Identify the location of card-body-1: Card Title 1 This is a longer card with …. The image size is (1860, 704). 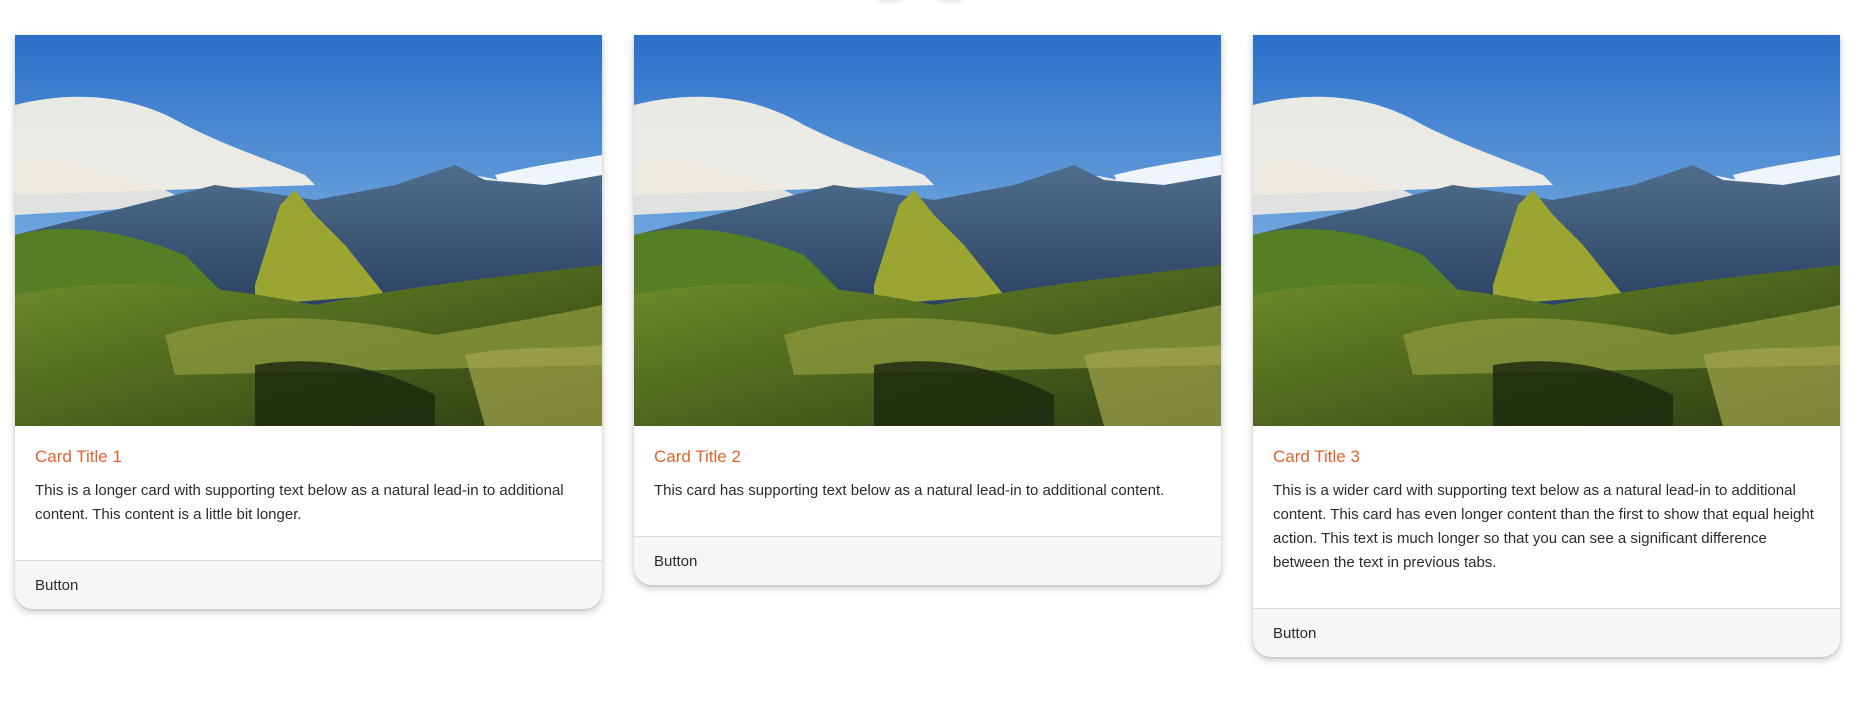
(308, 493).